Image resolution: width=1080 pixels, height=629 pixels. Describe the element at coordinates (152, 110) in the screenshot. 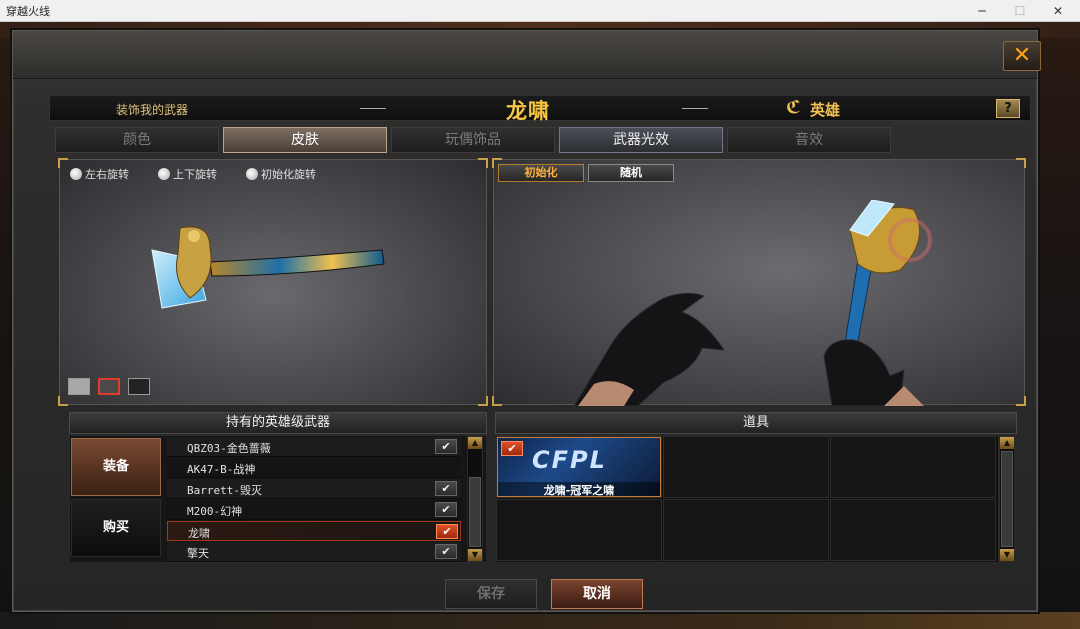

I see `header-left-label: 装饰我的武器` at that location.